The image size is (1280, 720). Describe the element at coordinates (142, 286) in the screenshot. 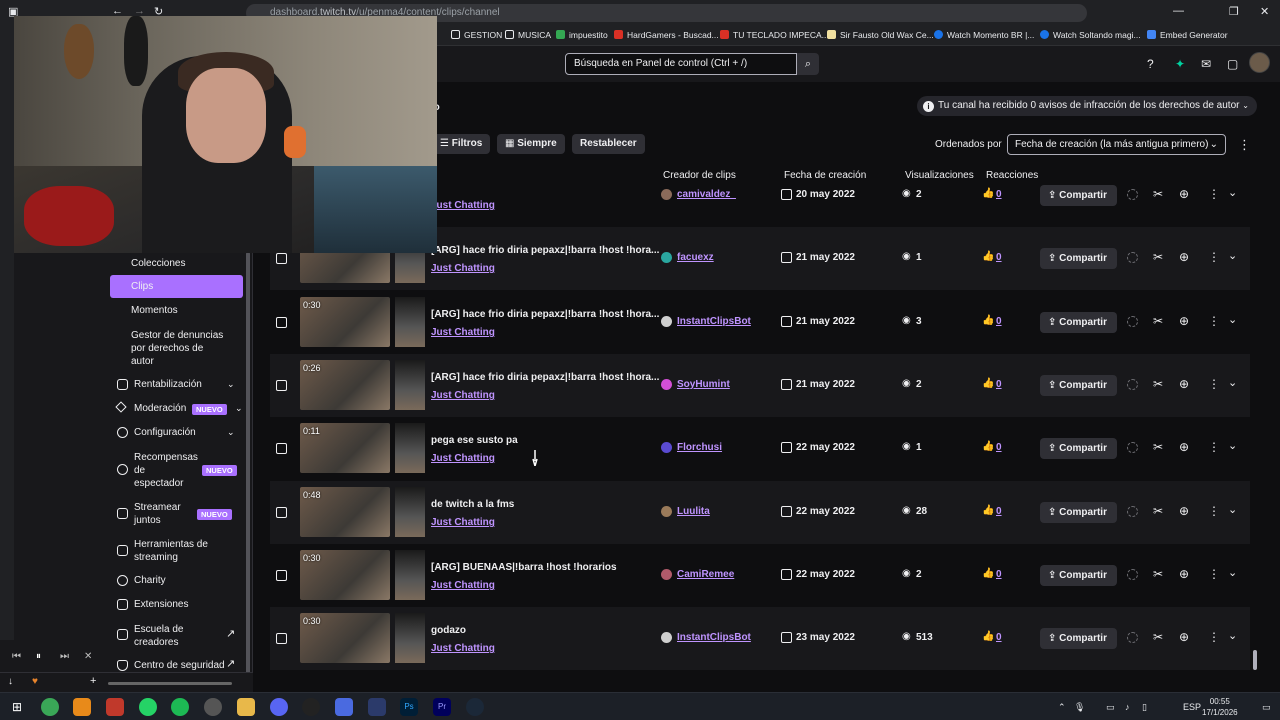

I see `sidebar-item-clips: Clips` at that location.